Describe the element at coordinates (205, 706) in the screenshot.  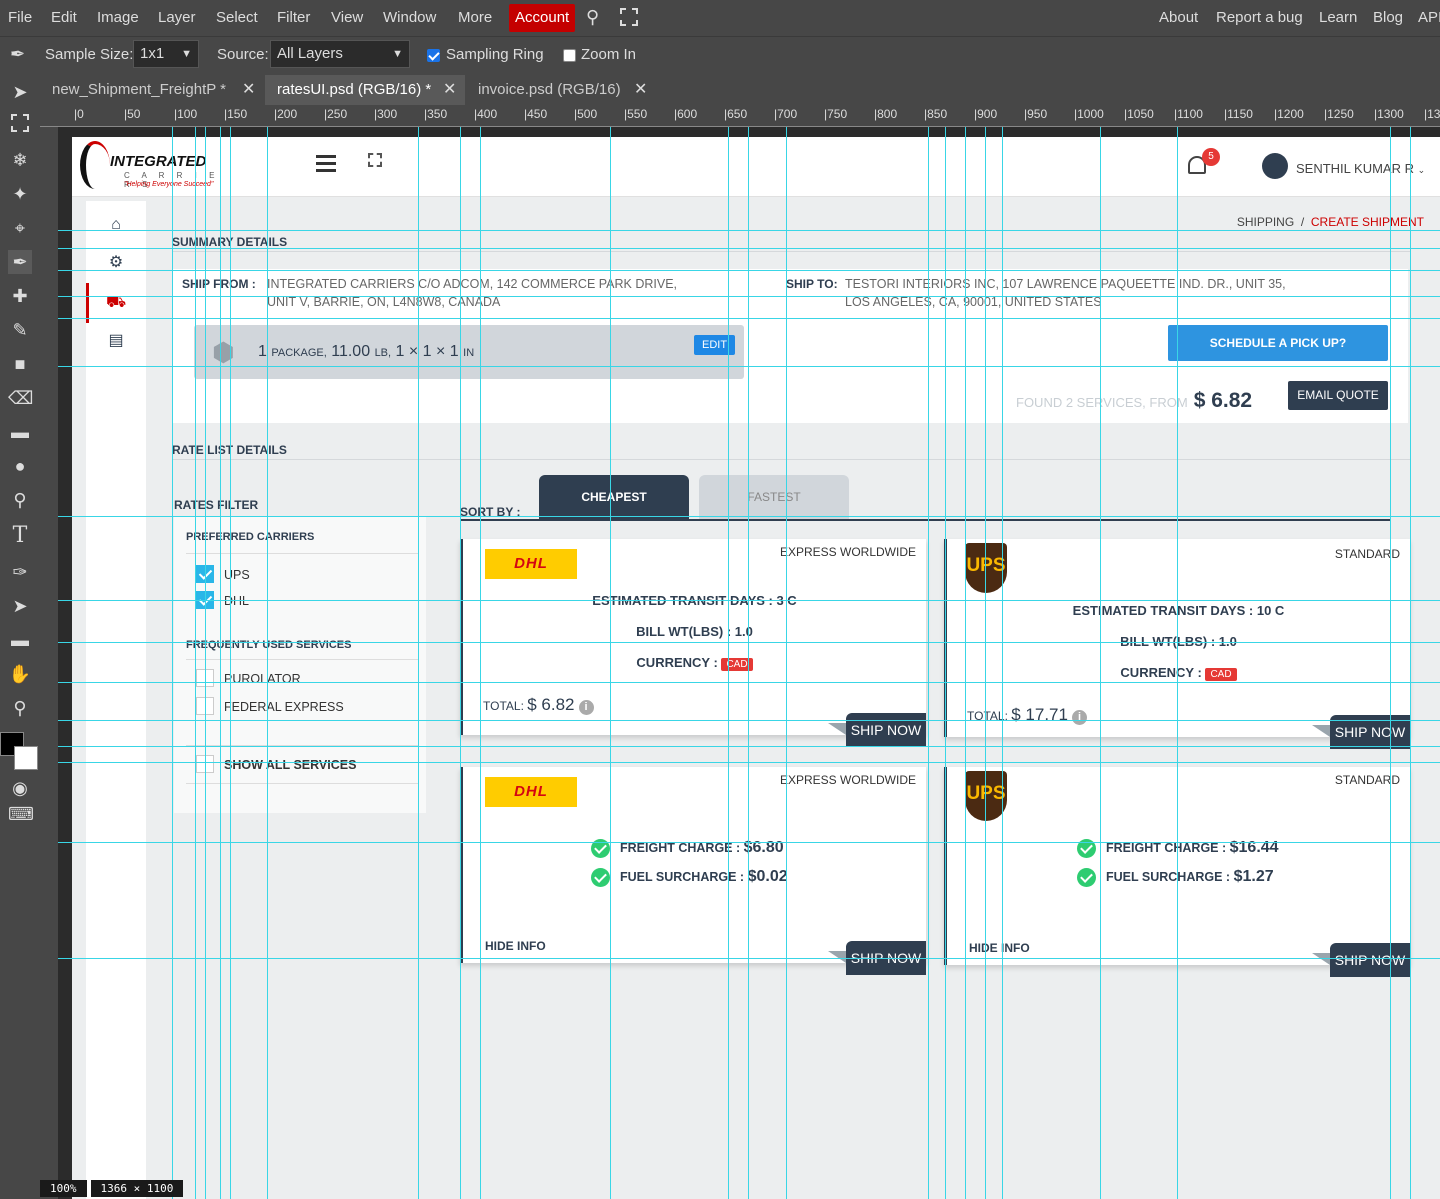
I see `federal-express-checkbox` at that location.